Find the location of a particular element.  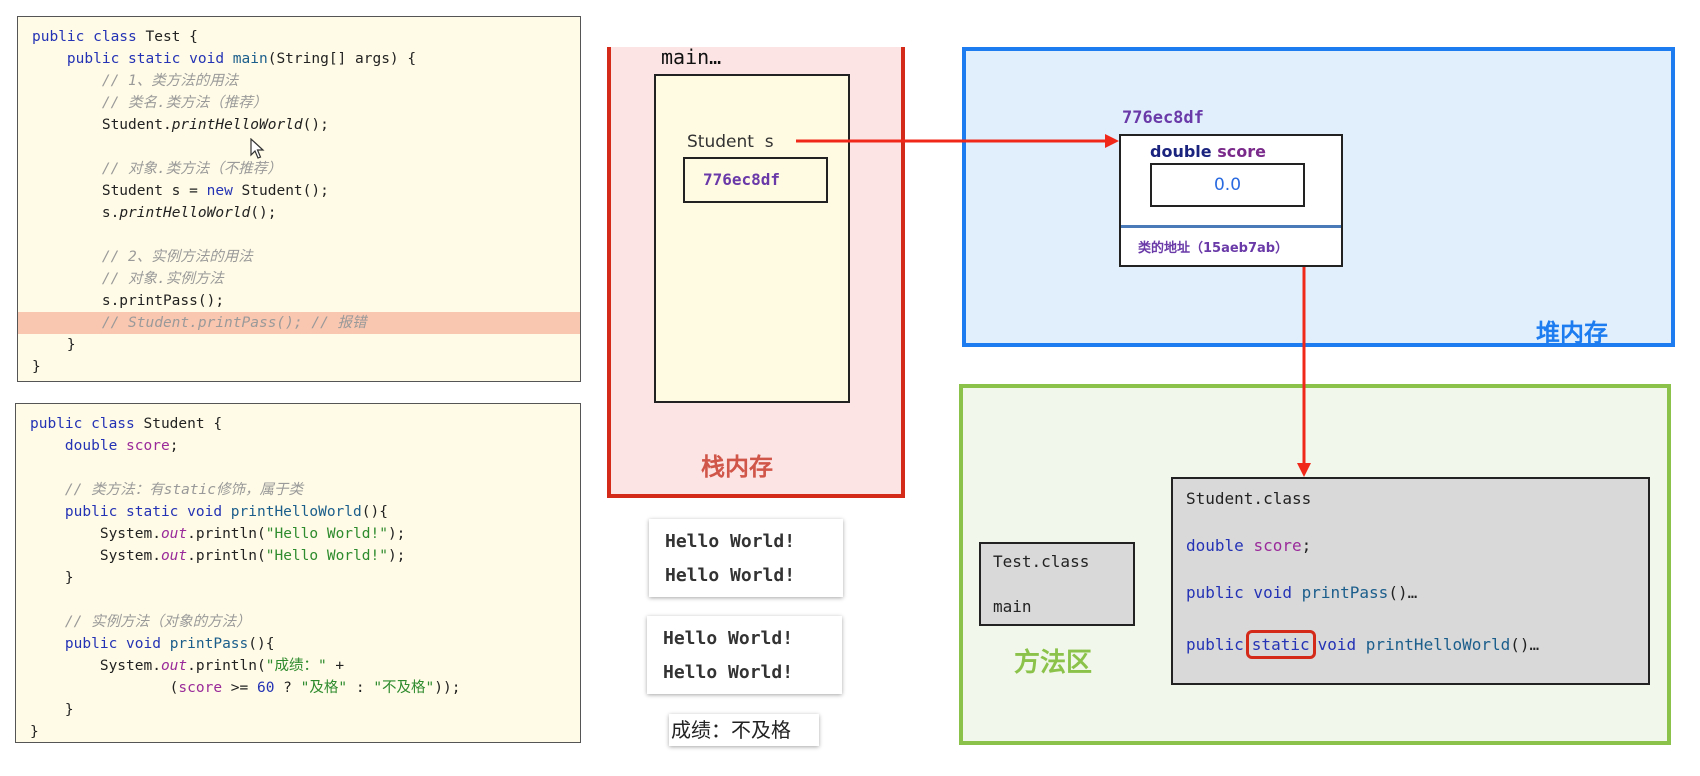

reference-arrows is located at coordinates (1053, 305).